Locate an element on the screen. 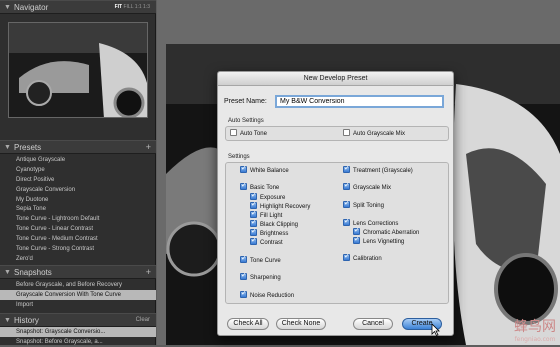  sharpening-checkbox: Sharpening is located at coordinates (260, 276).